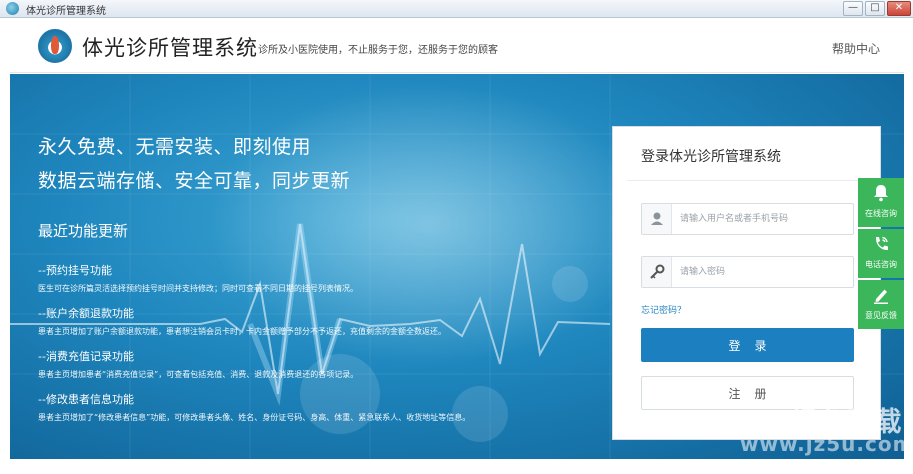 Image resolution: width=913 pixels, height=474 pixels. Describe the element at coordinates (66, 11) in the screenshot. I see `window-title: 体光诊所管理系统` at that location.